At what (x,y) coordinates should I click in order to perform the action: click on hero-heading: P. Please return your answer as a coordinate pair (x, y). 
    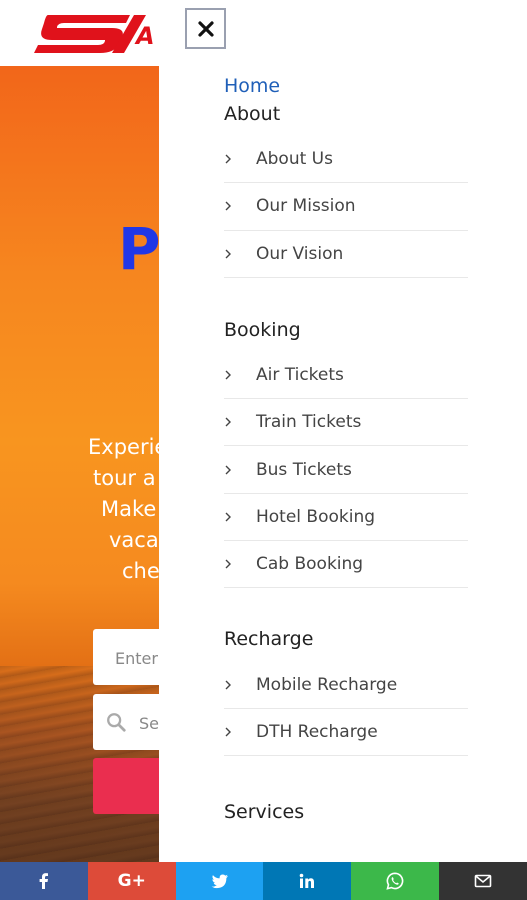
    Looking at the image, I should click on (139, 249).